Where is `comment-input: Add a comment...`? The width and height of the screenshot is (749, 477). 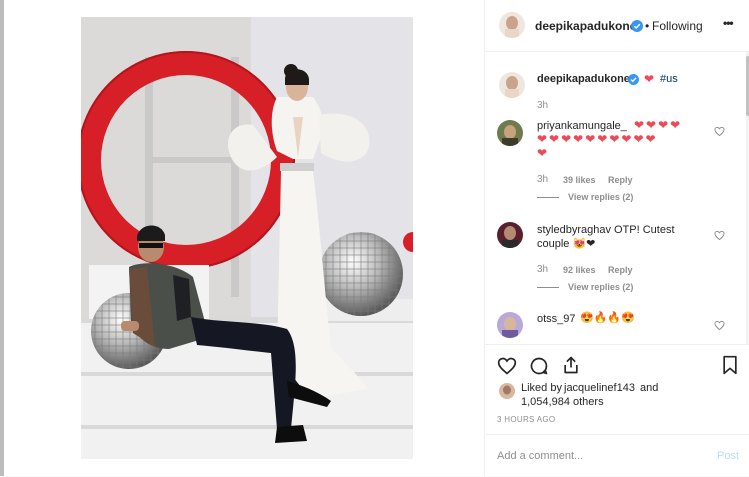 comment-input: Add a comment... is located at coordinates (540, 456).